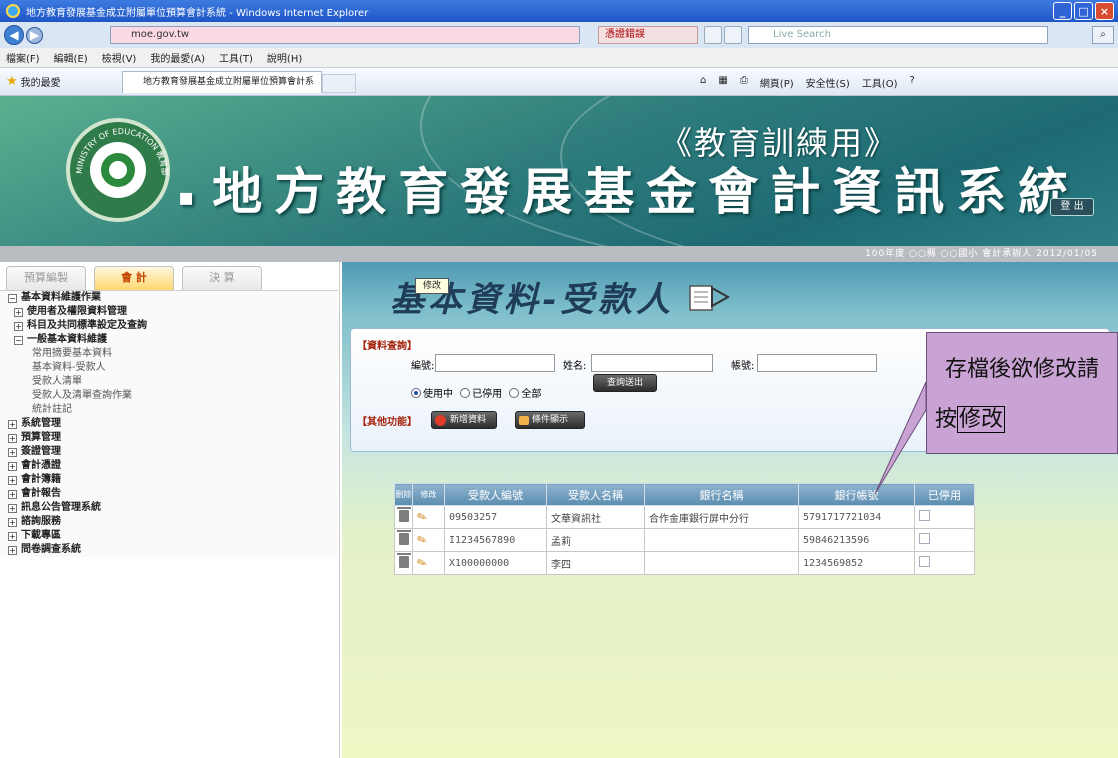 This screenshot has width=1118, height=758. I want to click on nav-tree-item: + 簽證管理, so click(169, 452).